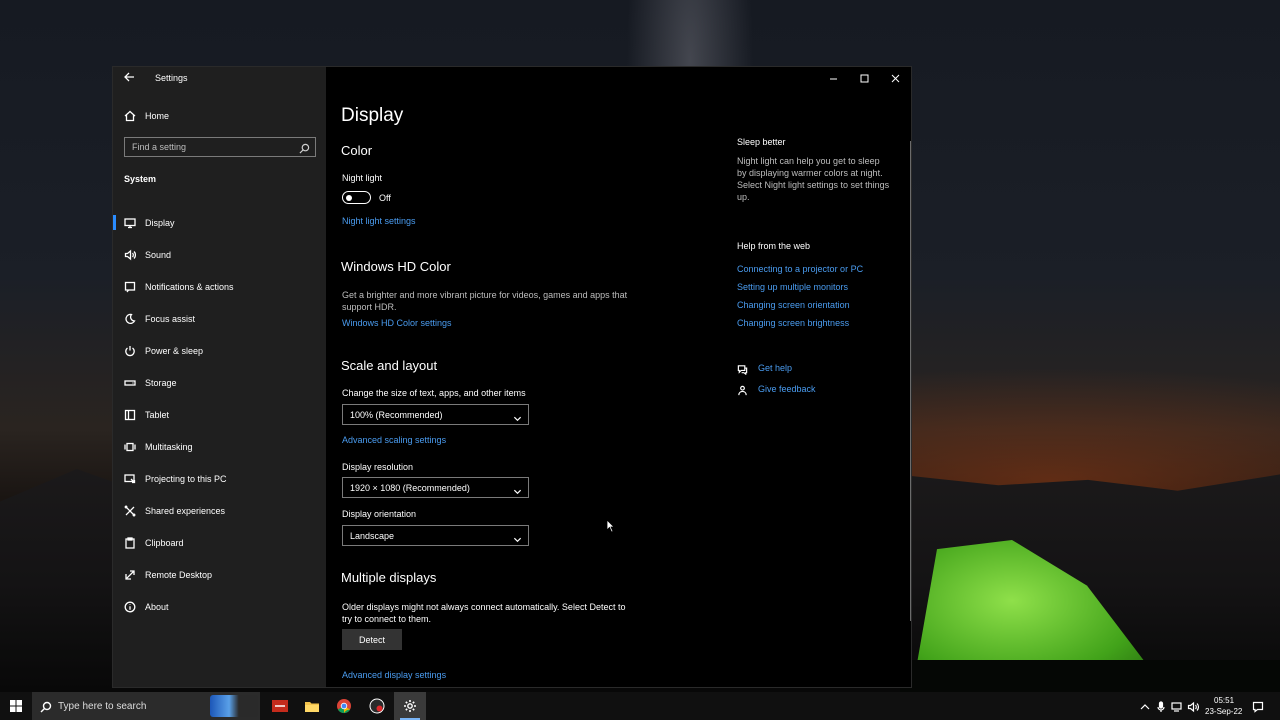  I want to click on help-link-screen-orientation: Changing screen orientation, so click(793, 305).